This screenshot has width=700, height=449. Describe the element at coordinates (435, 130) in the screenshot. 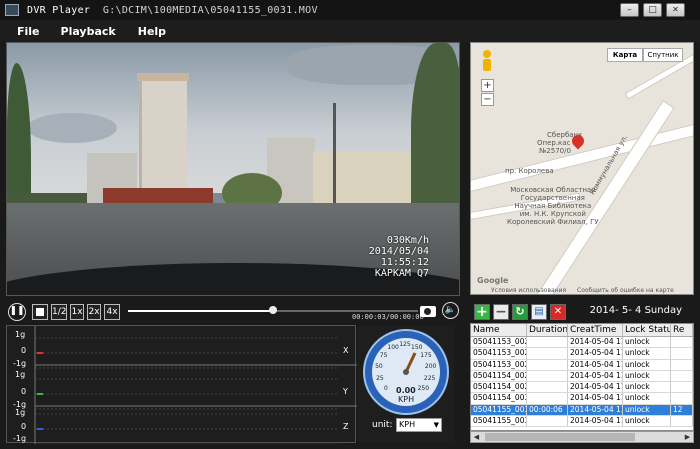

I see `tree` at that location.